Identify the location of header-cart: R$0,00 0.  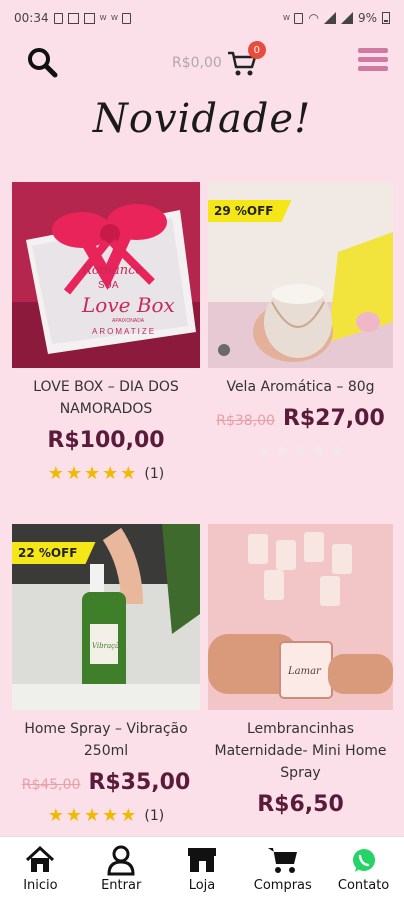
(219, 60).